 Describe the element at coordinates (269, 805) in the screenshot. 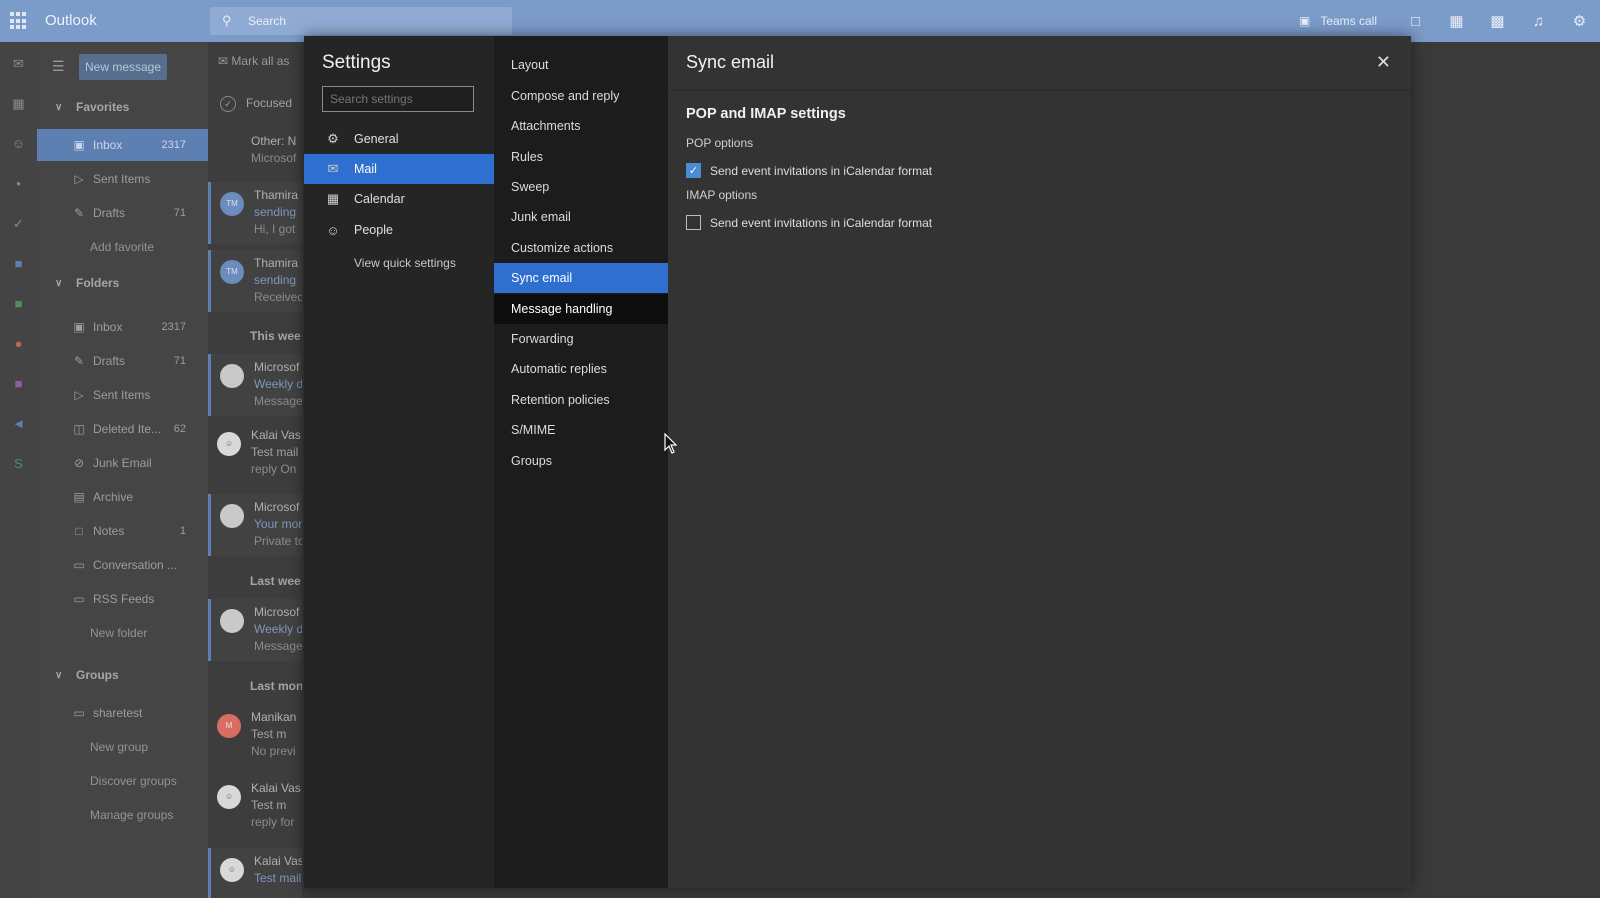

I see `subject: Test m` at that location.